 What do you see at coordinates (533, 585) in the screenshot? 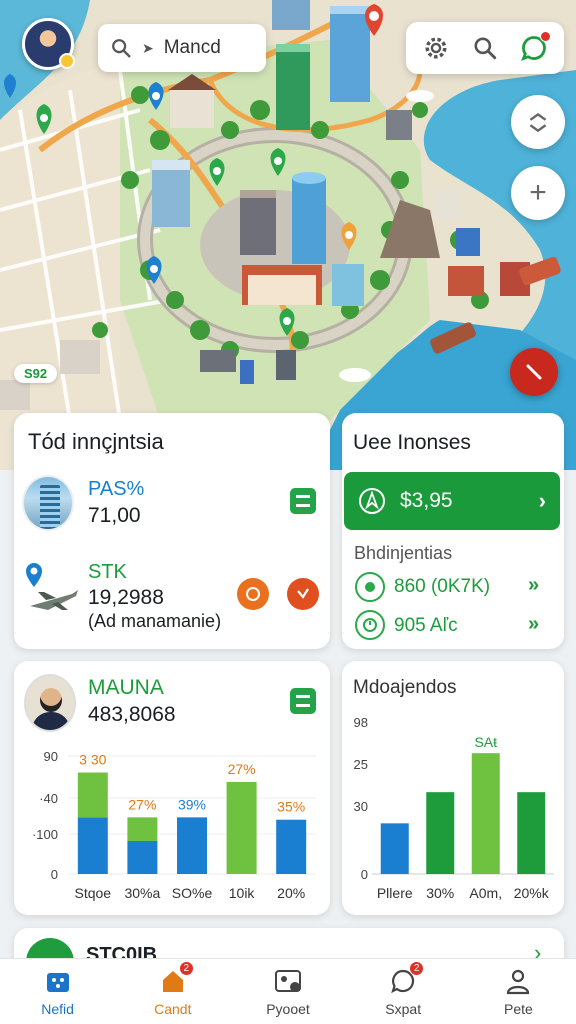
I see `row1-arrow-icon: »` at bounding box center [533, 585].